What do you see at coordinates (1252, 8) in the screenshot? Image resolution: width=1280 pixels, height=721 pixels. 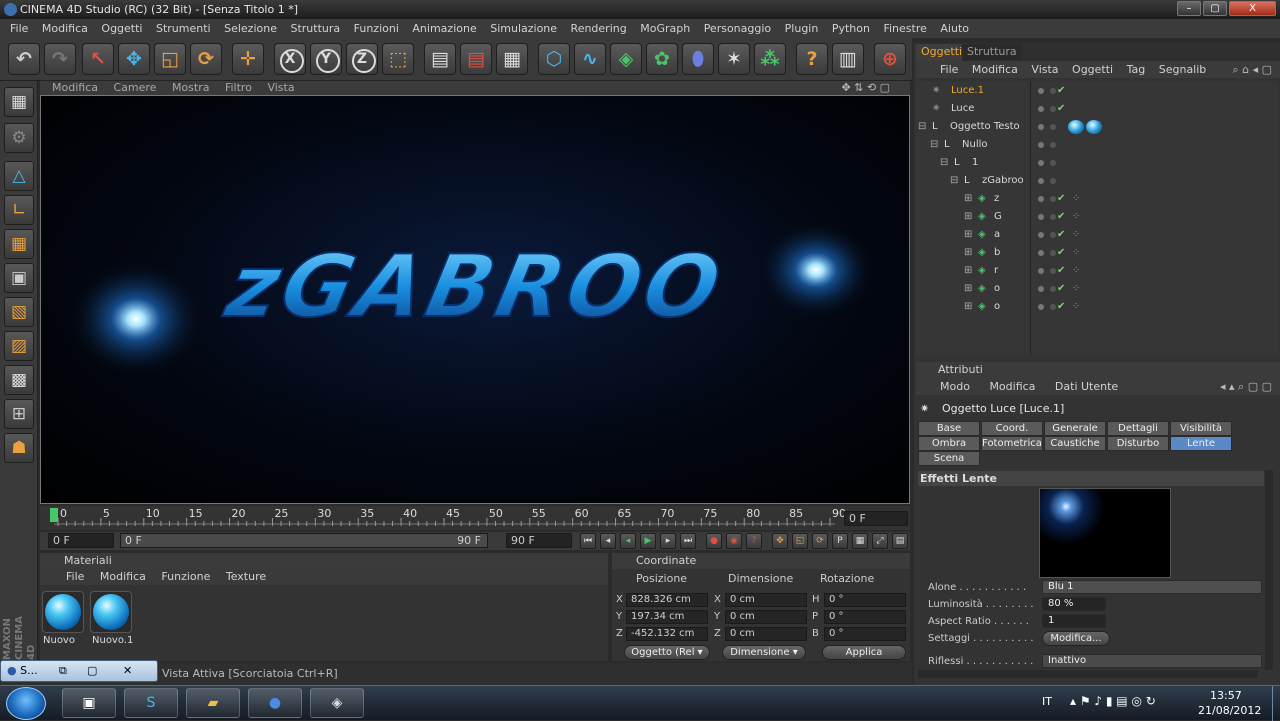 I see `close-button: X` at bounding box center [1252, 8].